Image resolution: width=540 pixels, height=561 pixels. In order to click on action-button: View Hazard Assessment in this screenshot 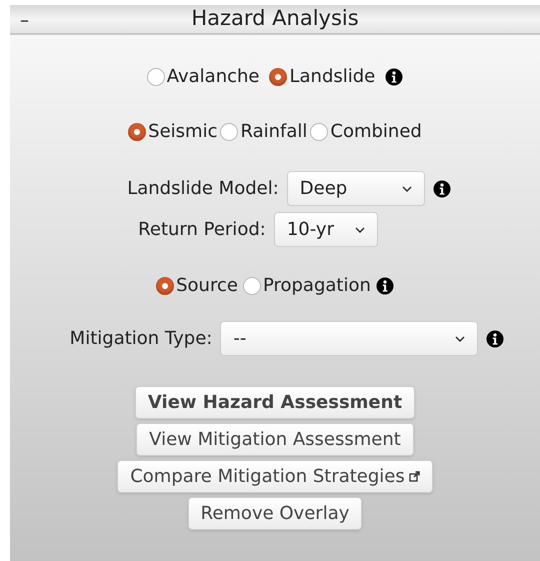, I will do `click(275, 402)`.